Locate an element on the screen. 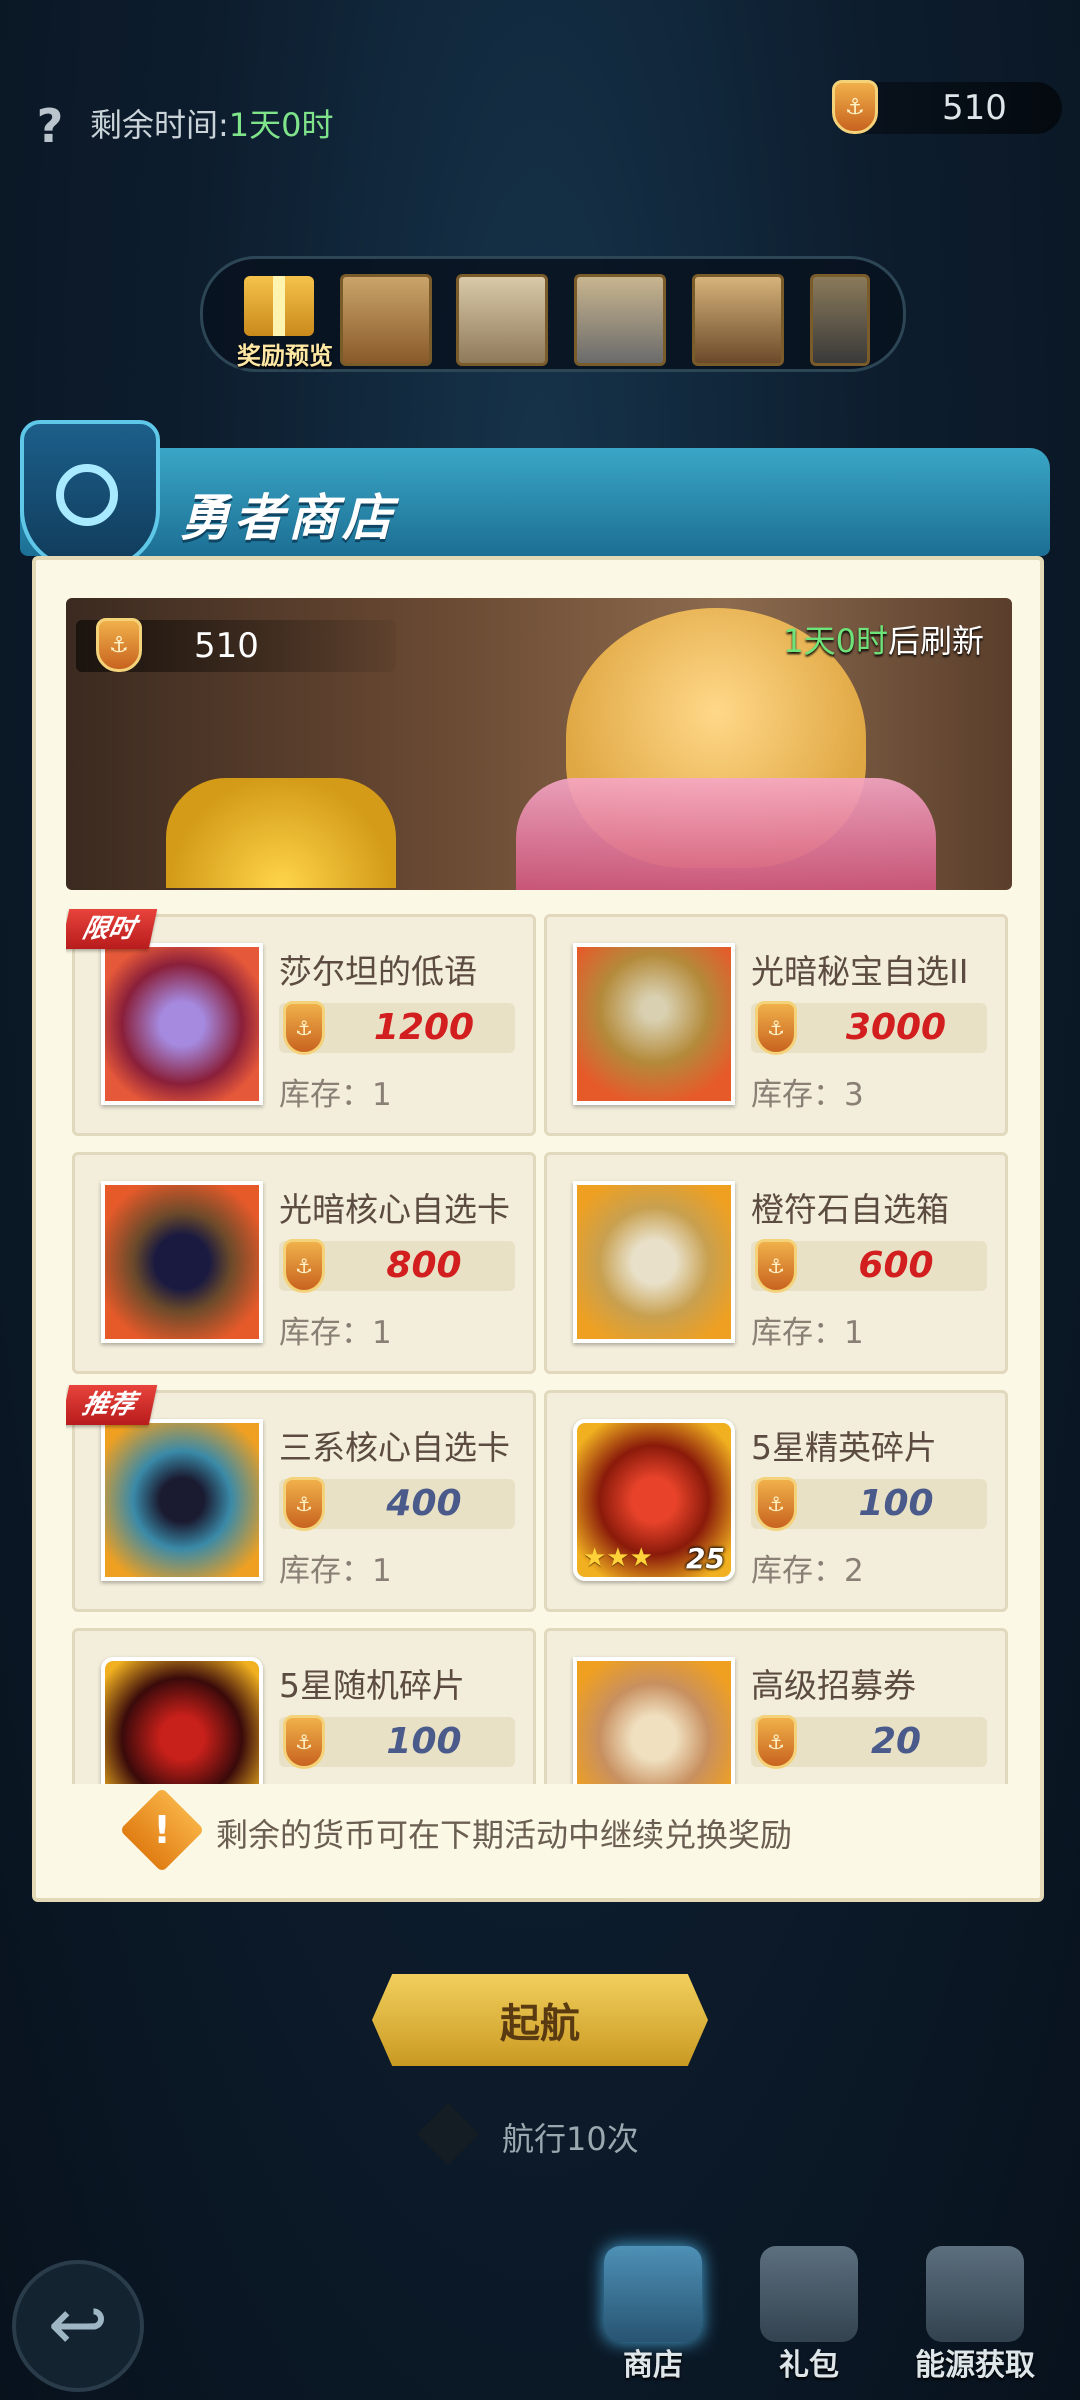 This screenshot has height=2400, width=1080. nav-gift: 礼包 is located at coordinates (809, 2315).